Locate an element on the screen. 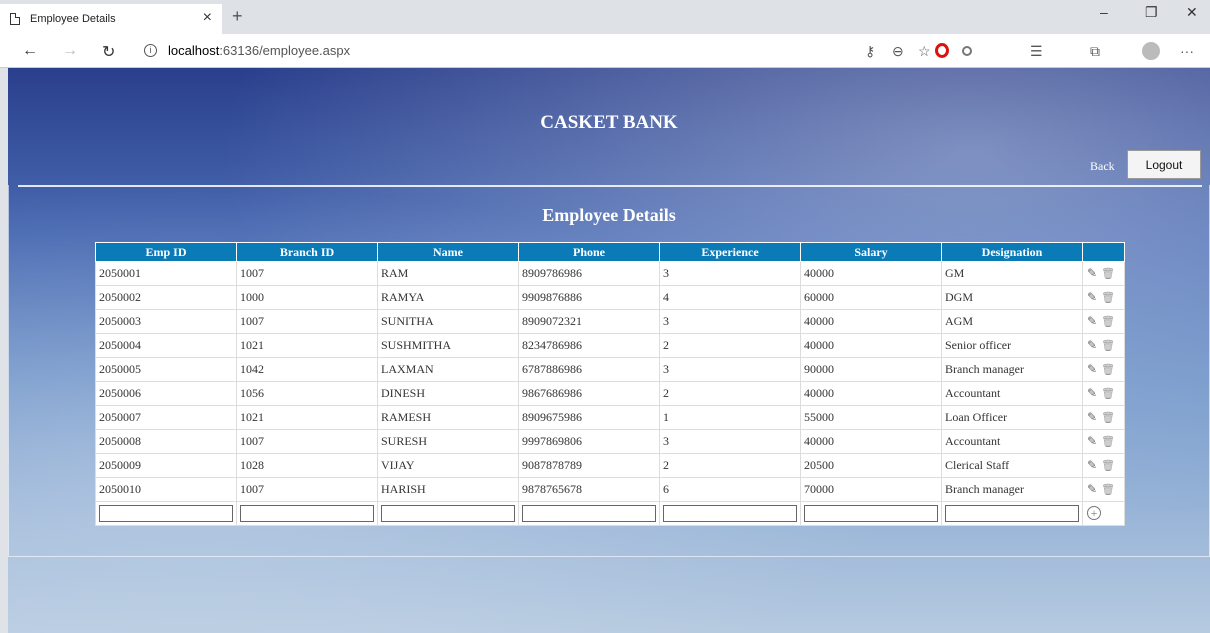 The width and height of the screenshot is (1210, 633). column-header-actions is located at coordinates (1103, 252).